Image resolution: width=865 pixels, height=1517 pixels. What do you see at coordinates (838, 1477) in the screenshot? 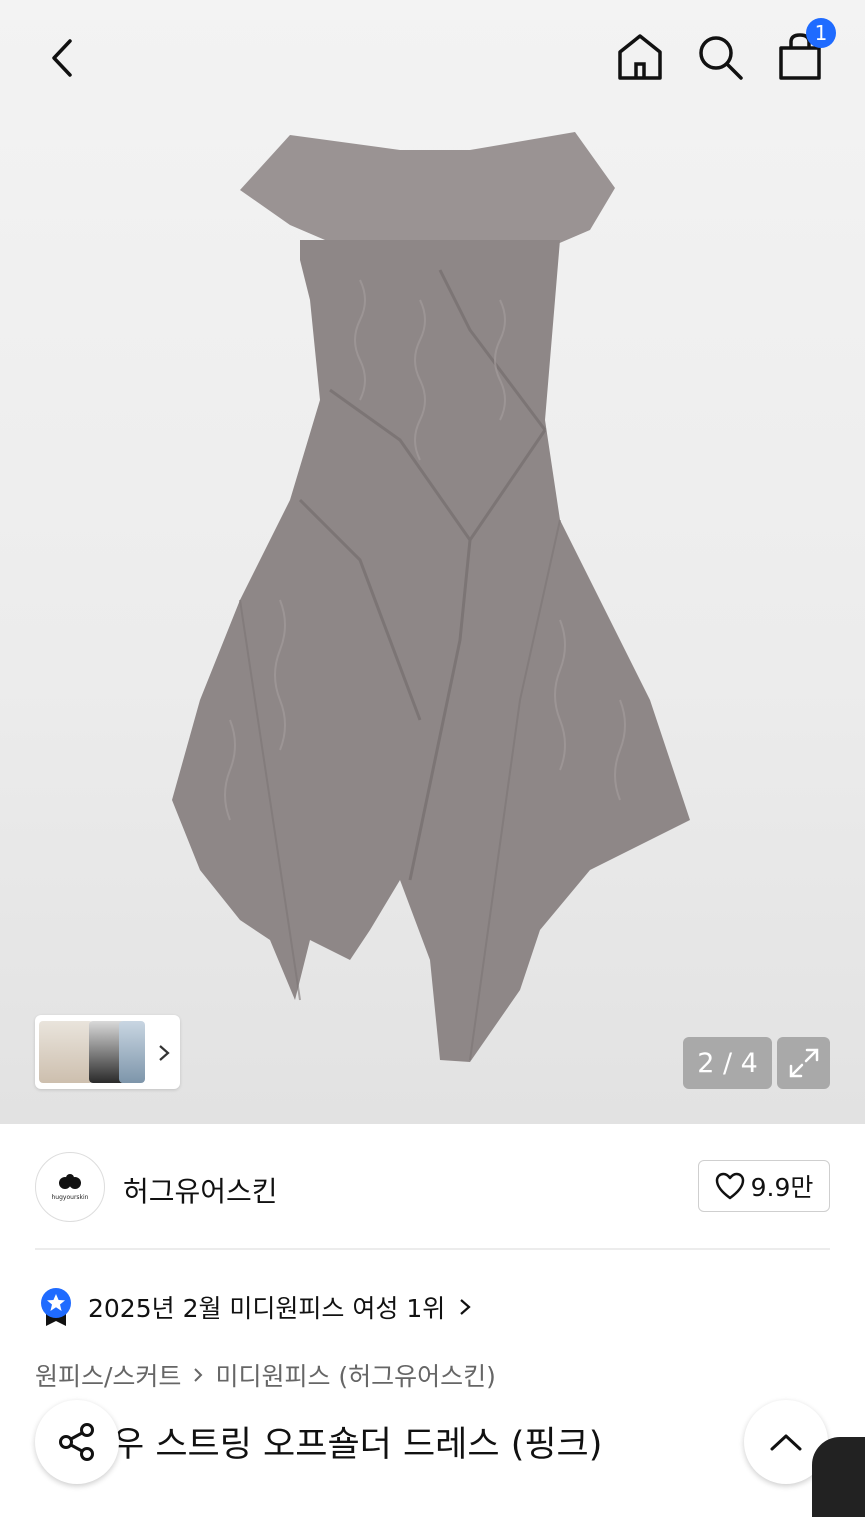
I see `corner-tab` at bounding box center [838, 1477].